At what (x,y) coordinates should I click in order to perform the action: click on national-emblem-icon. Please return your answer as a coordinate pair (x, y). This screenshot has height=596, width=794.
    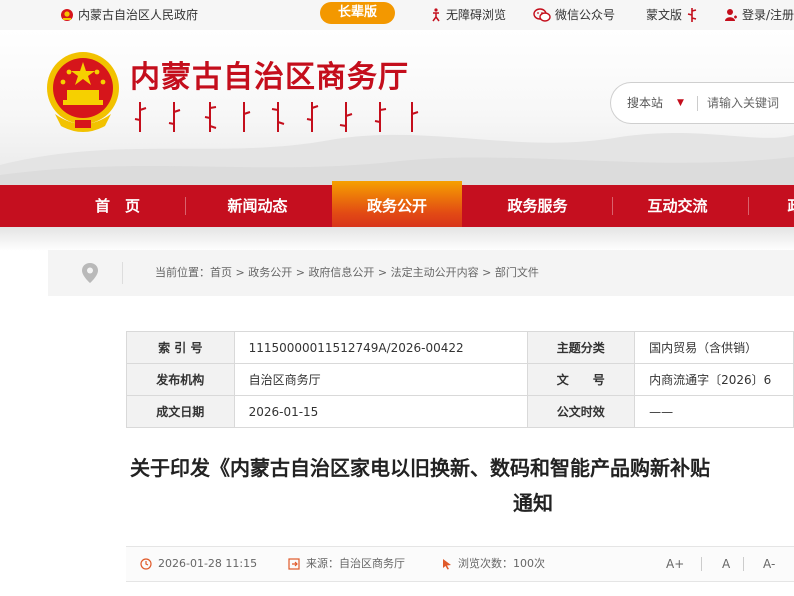
    Looking at the image, I should click on (83, 92).